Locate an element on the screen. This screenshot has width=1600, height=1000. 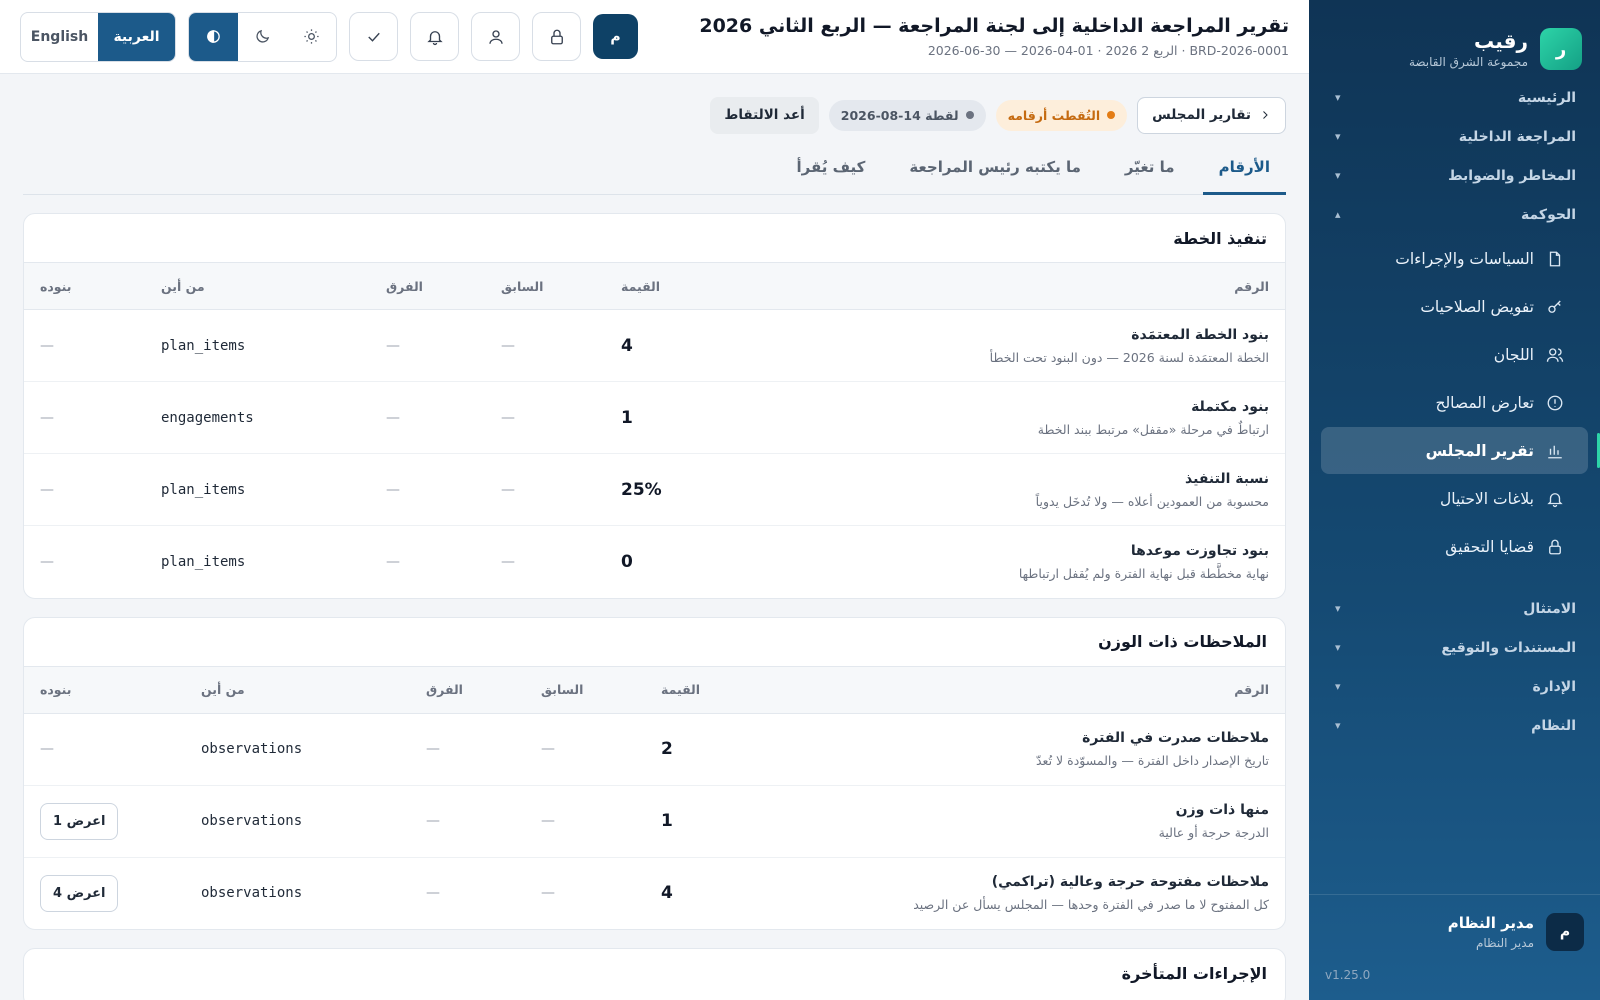
moon-icon is located at coordinates (263, 36).